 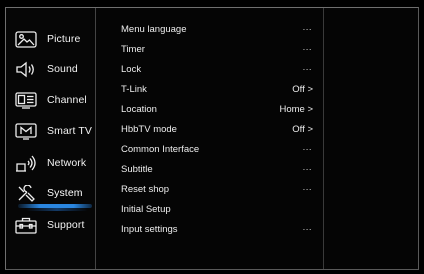 I want to click on menu-item-t-link: T-Link Off >, so click(x=209, y=91).